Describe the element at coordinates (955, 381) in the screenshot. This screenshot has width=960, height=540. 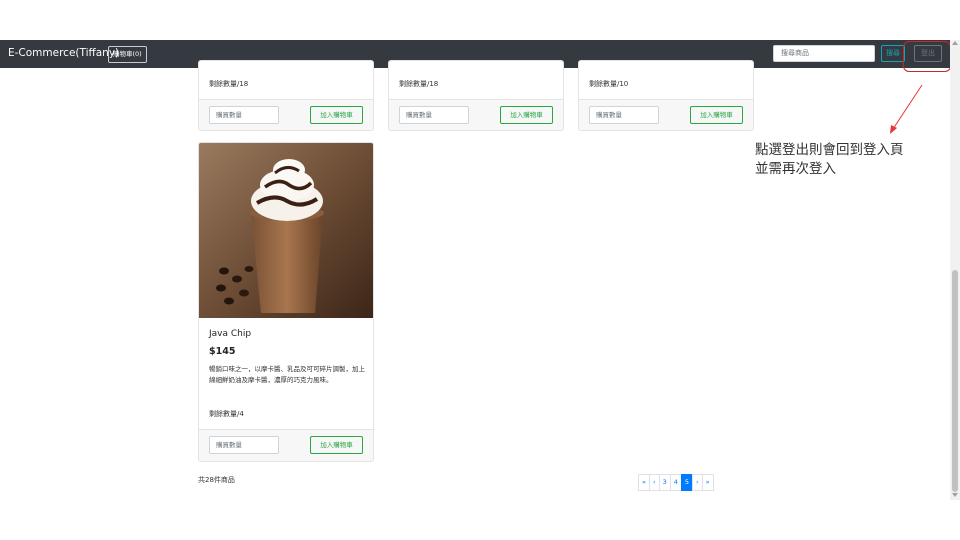
I see `scroll-thumb` at that location.